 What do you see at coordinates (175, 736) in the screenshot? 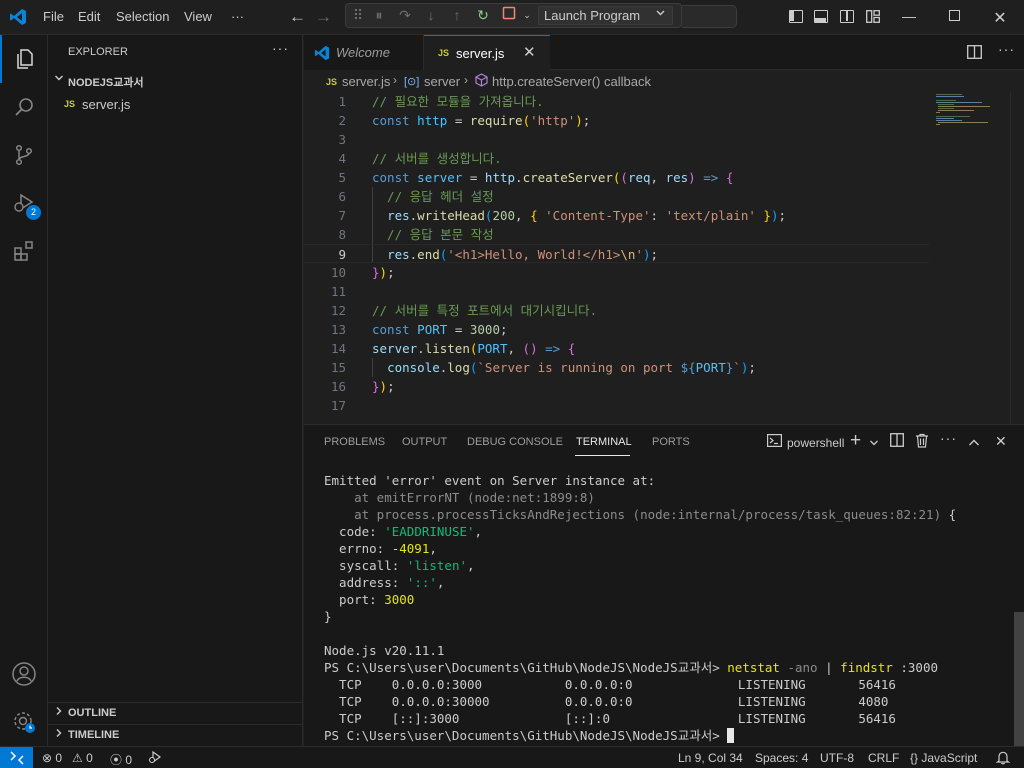
I see `timeline-section: TIMELINE` at bounding box center [175, 736].